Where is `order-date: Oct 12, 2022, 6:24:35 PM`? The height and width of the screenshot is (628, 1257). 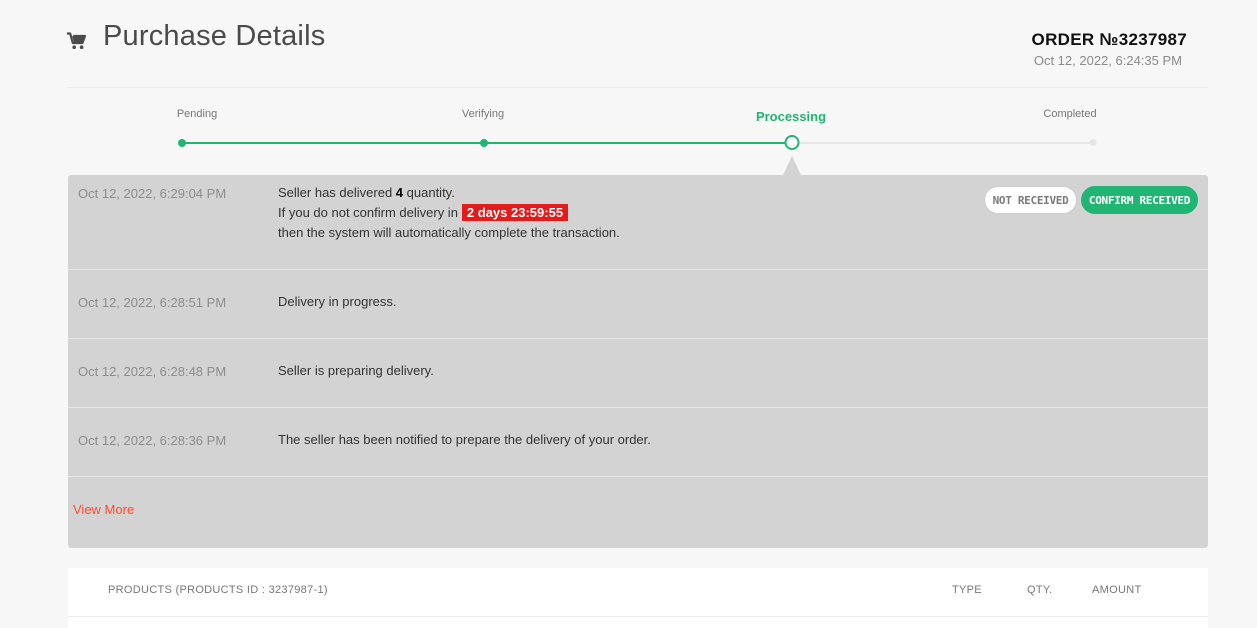
order-date: Oct 12, 2022, 6:24:35 PM is located at coordinates (1107, 60).